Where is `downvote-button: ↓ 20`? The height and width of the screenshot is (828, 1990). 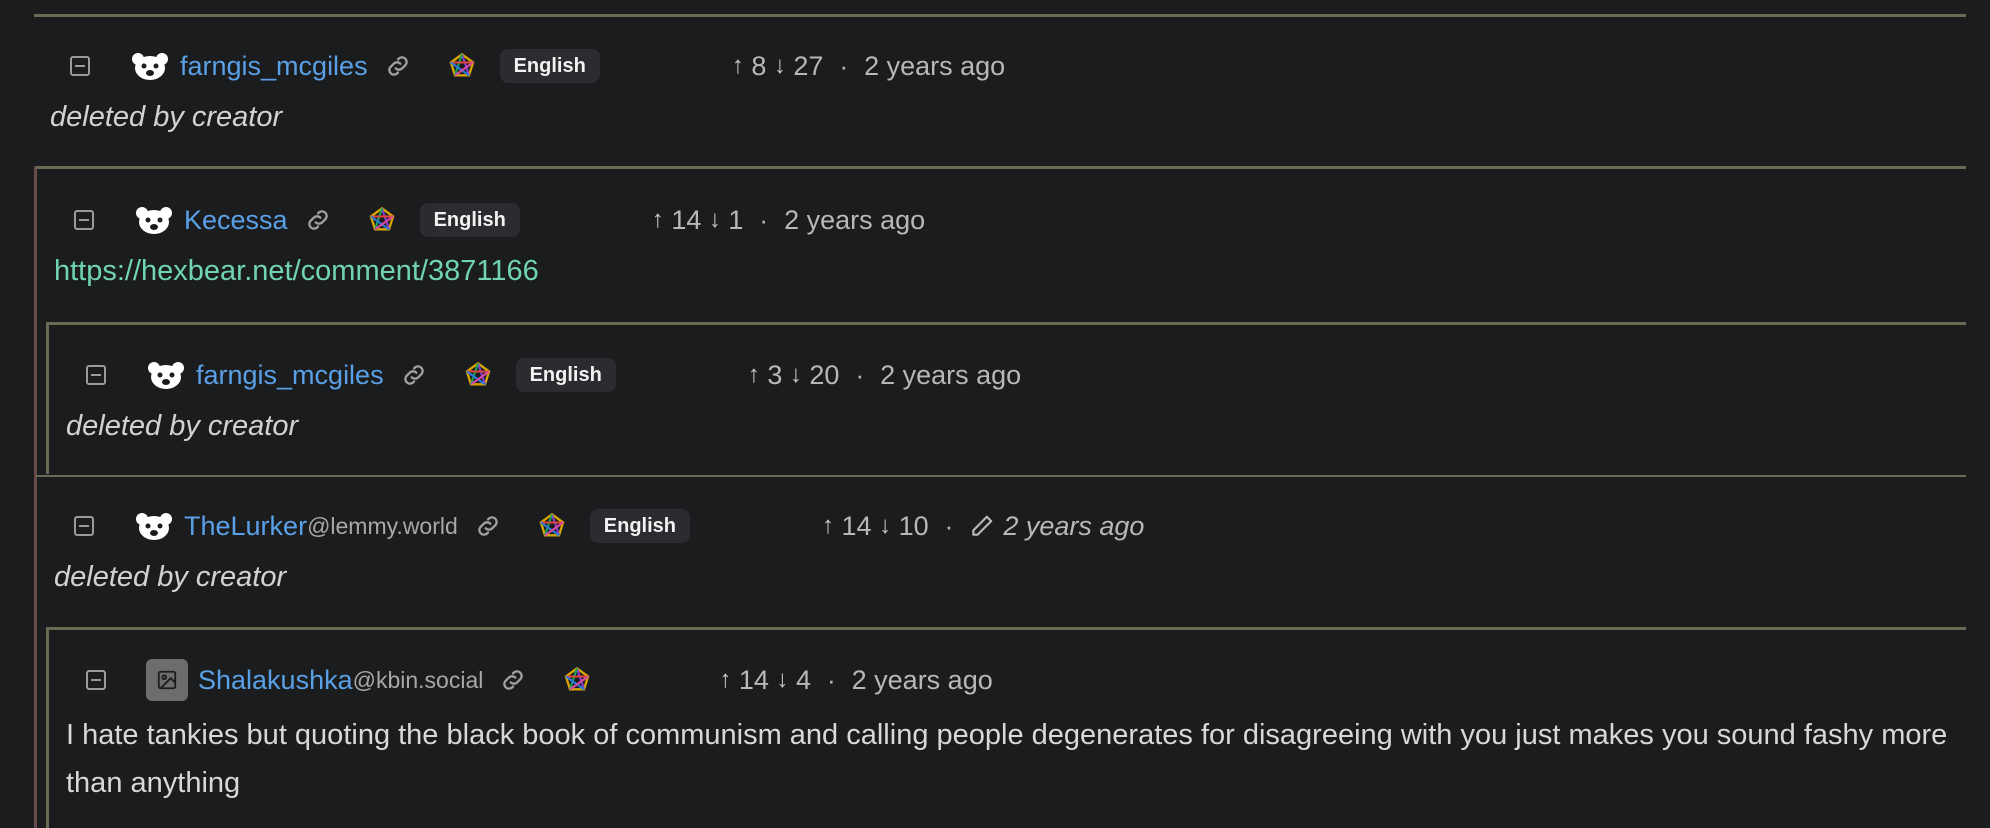
downvote-button: ↓ 20 is located at coordinates (815, 375).